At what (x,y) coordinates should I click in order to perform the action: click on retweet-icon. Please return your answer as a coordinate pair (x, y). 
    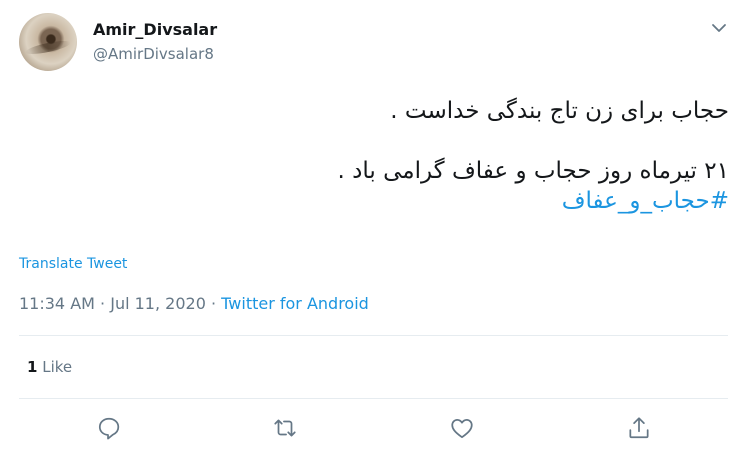
    Looking at the image, I should click on (285, 428).